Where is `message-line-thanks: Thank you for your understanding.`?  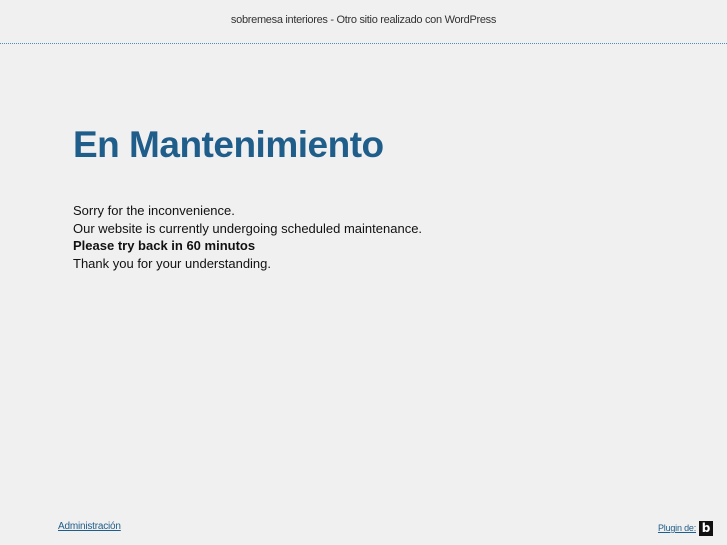 message-line-thanks: Thank you for your understanding. is located at coordinates (172, 263).